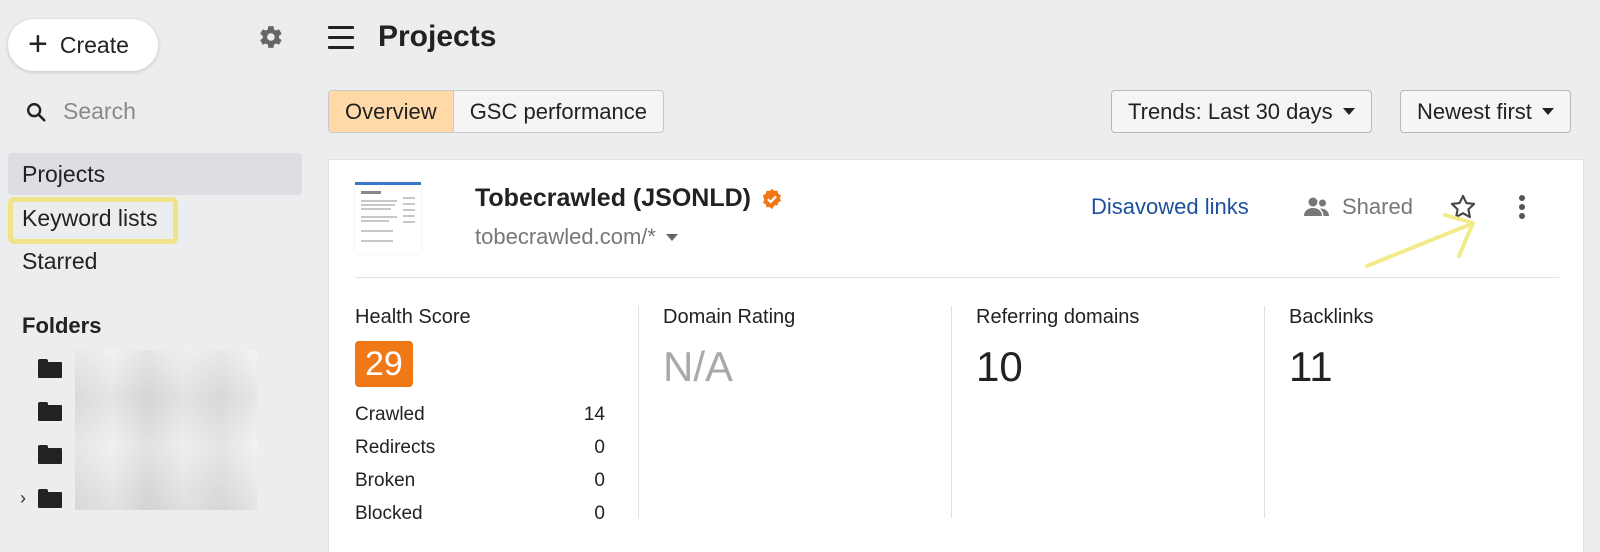 The height and width of the screenshot is (552, 1600). I want to click on stat-row-blocked: Blocked 0, so click(480, 514).